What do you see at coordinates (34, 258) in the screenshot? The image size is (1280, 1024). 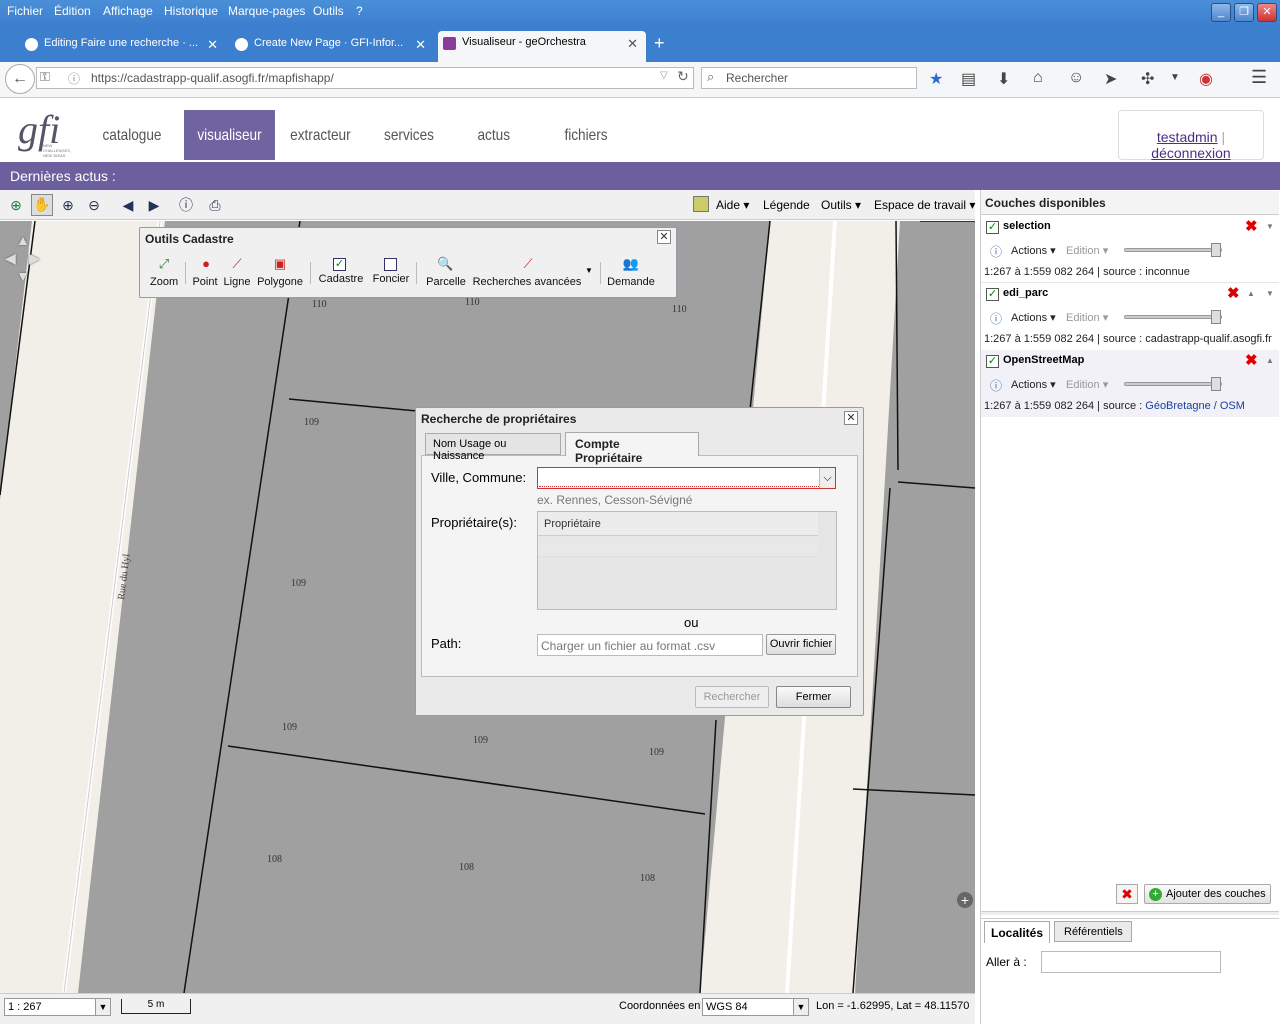 I see `pan-right-icon: ▶` at bounding box center [34, 258].